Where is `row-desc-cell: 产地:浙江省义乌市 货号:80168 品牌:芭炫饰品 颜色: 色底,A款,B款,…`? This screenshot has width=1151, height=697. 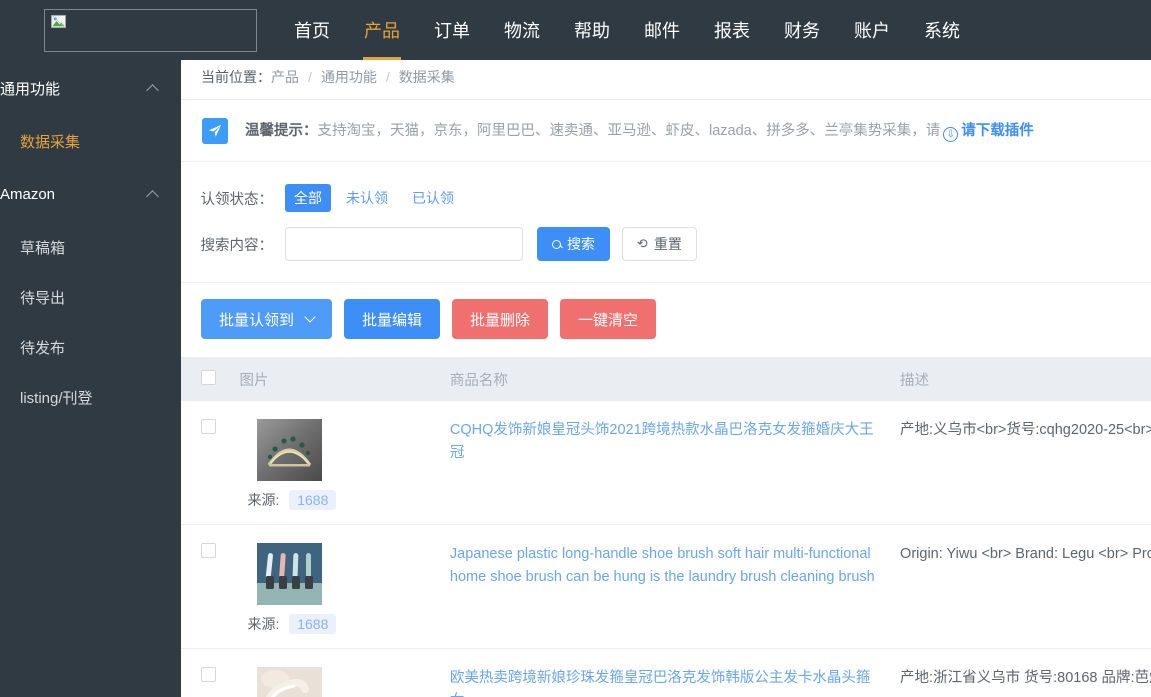
row-desc-cell: 产地:浙江省义乌市 货号:80168 品牌:芭炫饰品 颜色: 色底,A款,B款,… is located at coordinates (1025, 672).